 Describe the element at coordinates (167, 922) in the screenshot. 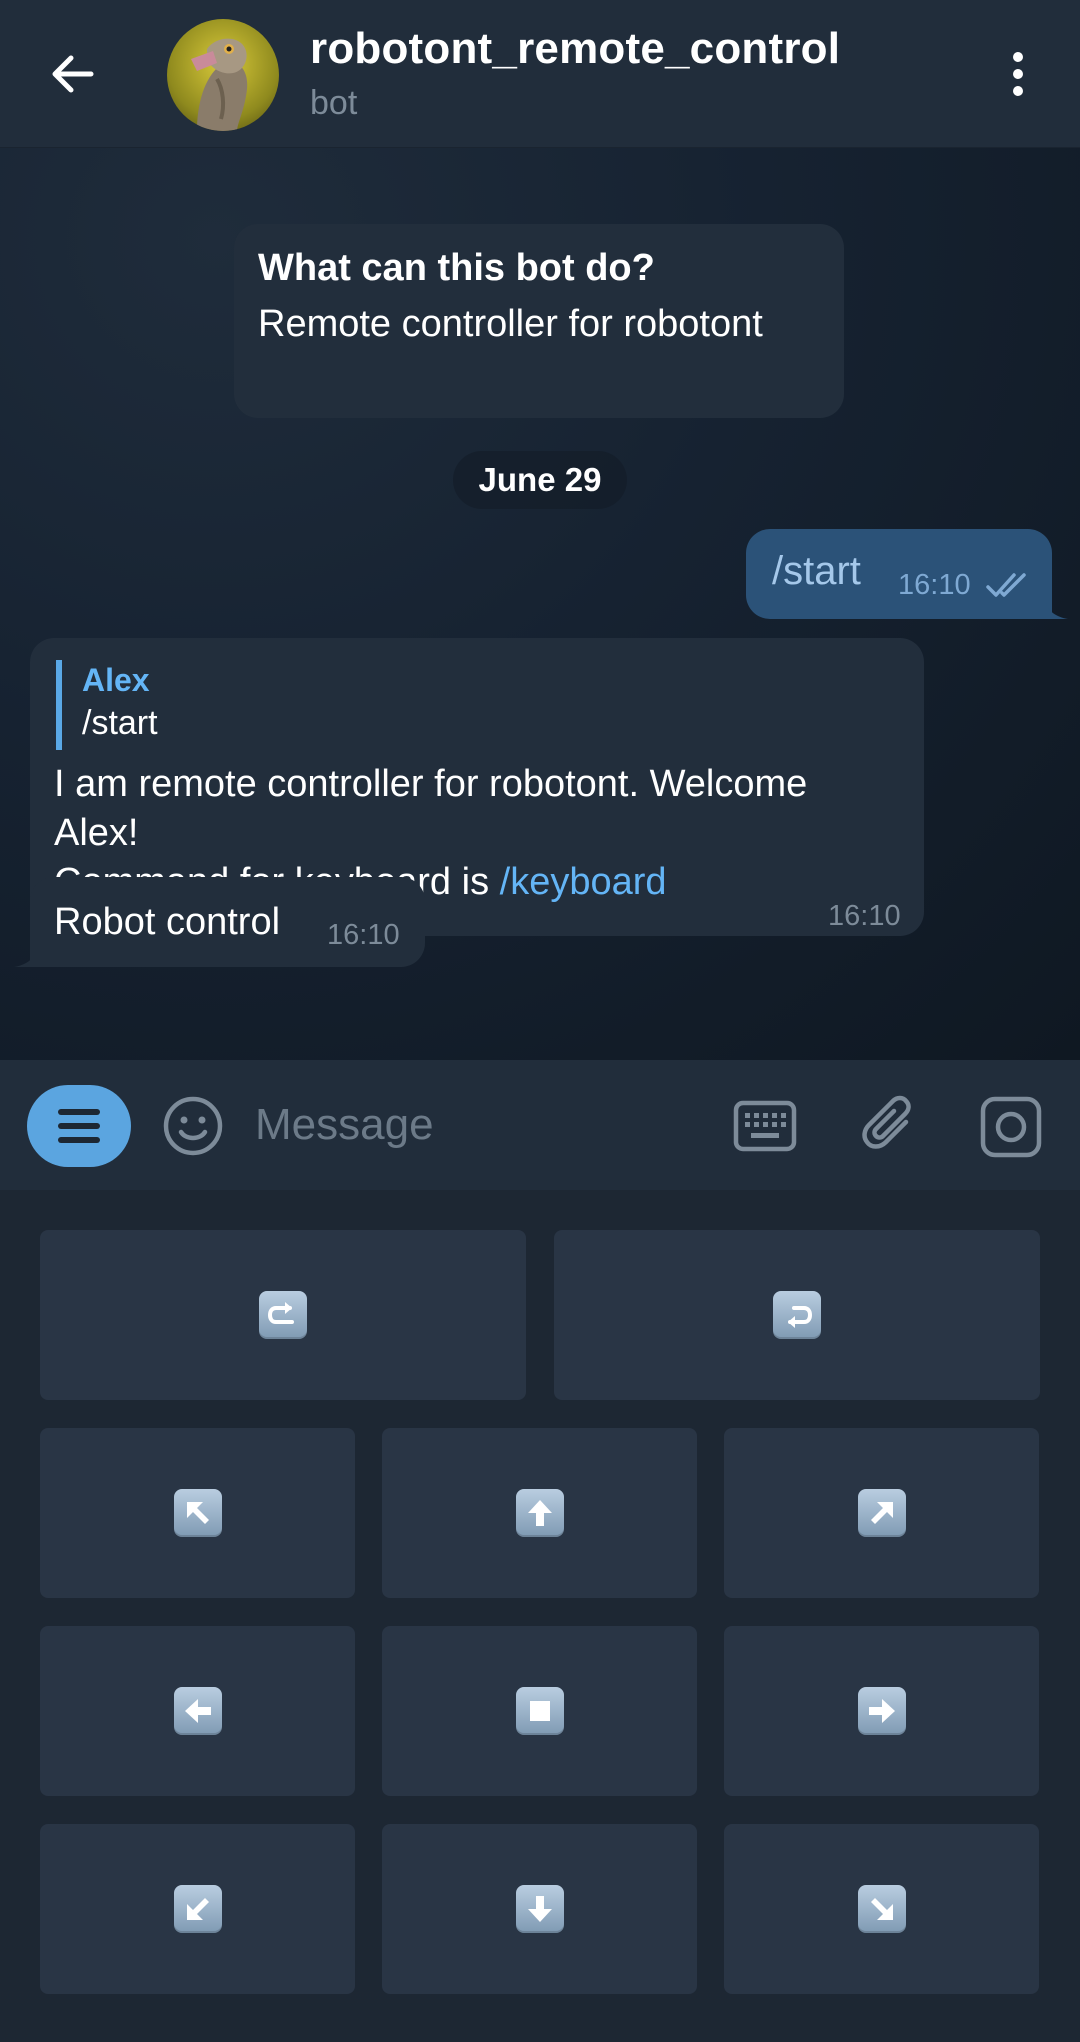

I see `message-text: Robot control` at that location.